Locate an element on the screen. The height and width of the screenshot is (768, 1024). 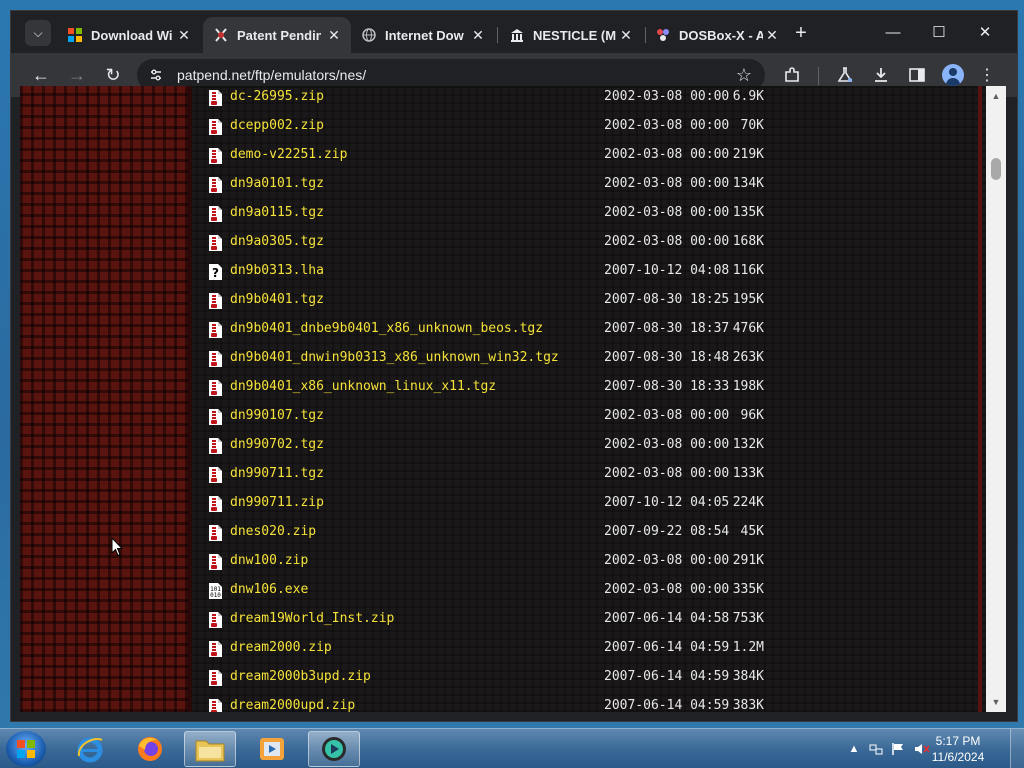
taskbar-media-player is located at coordinates (272, 749).